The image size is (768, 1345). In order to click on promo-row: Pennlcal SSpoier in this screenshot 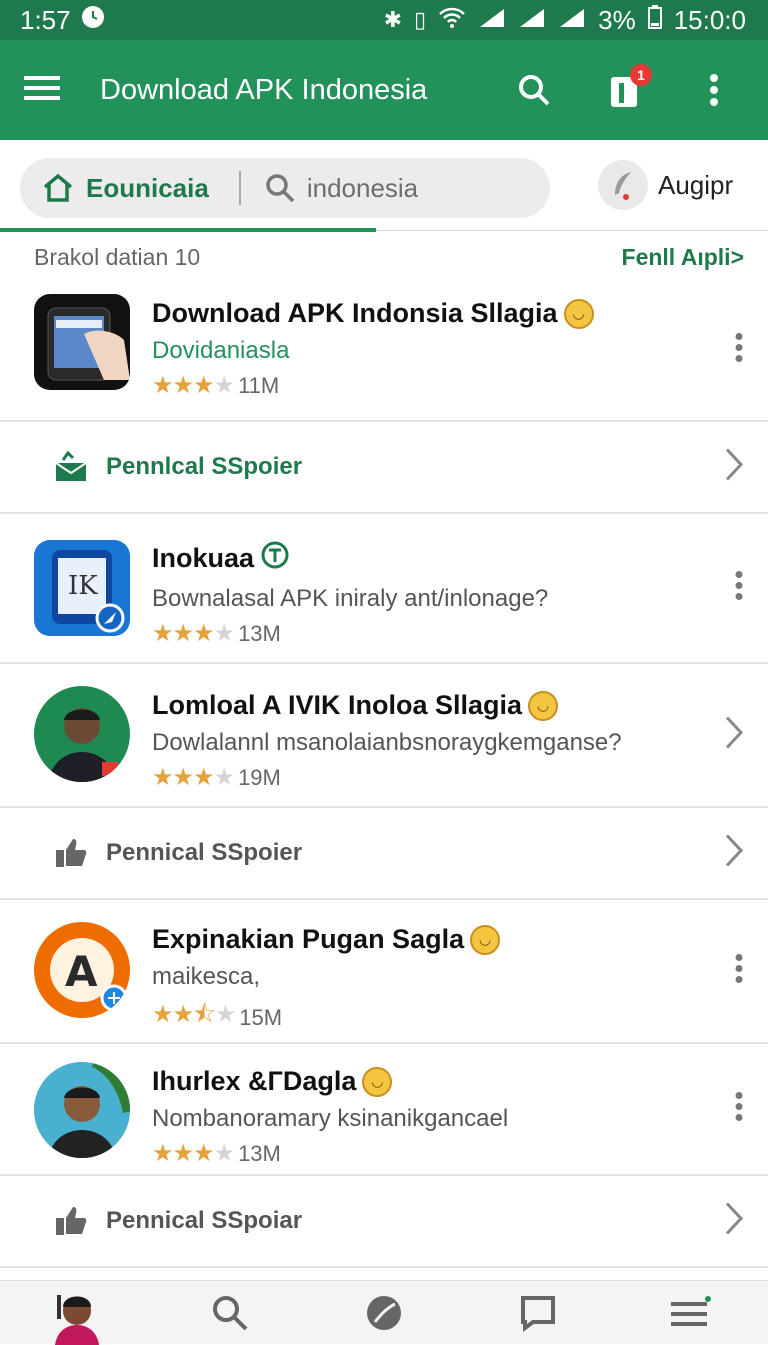, I will do `click(384, 468)`.